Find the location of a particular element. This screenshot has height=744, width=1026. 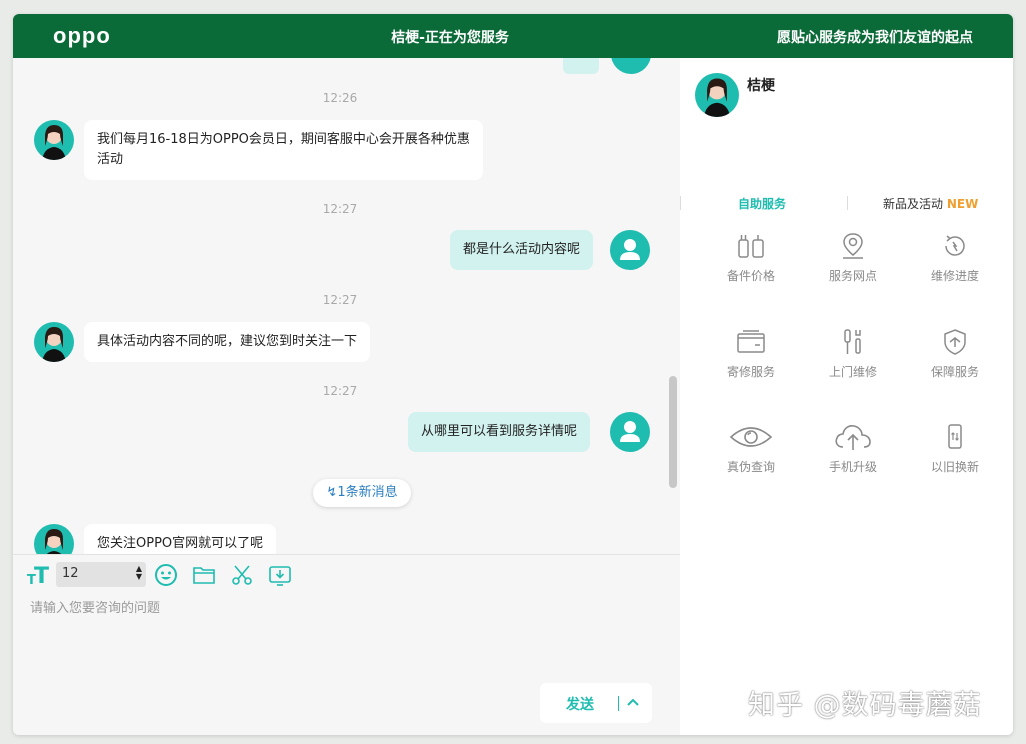

send-button: 发送 is located at coordinates (596, 703).